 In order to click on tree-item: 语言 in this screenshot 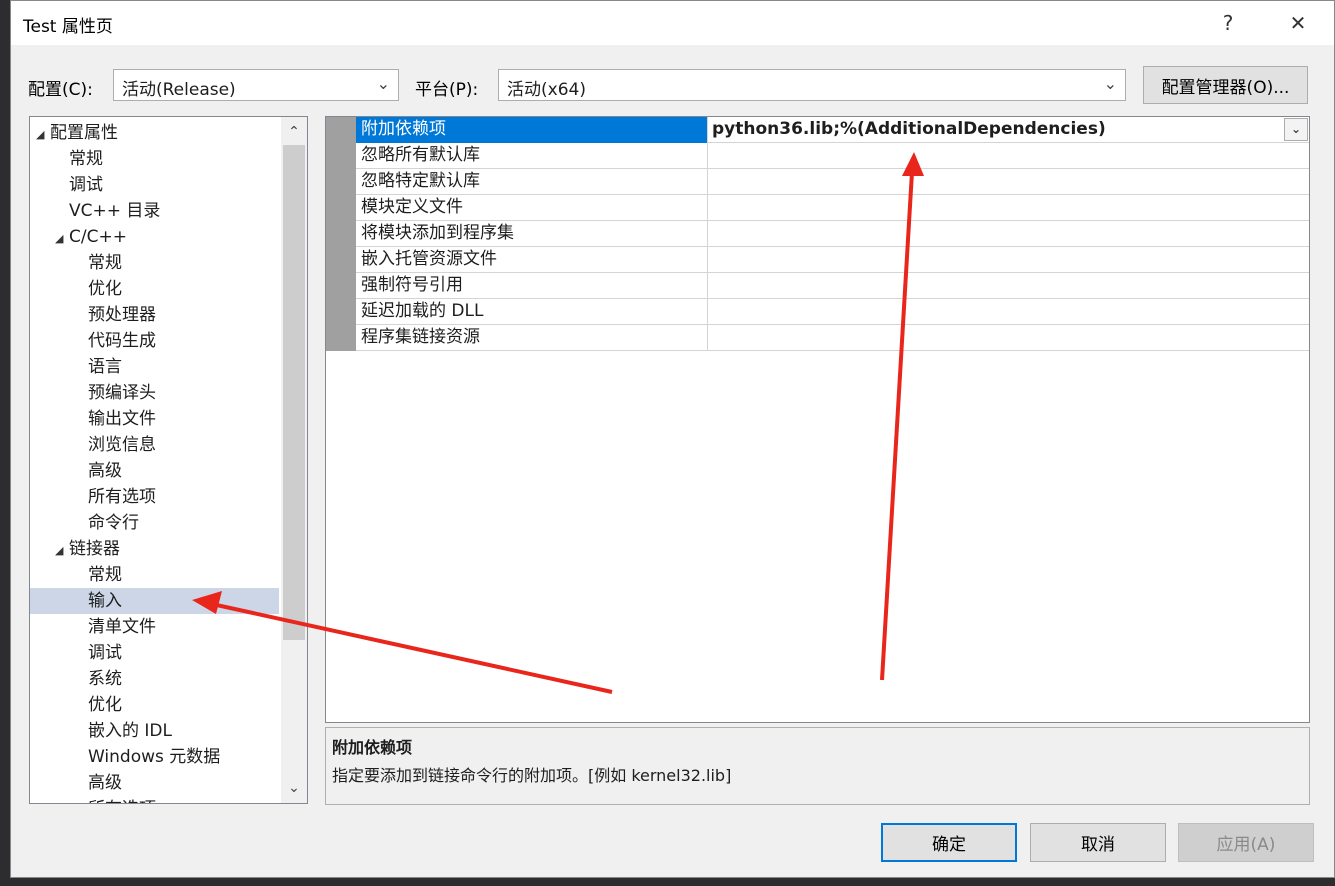, I will do `click(154, 367)`.